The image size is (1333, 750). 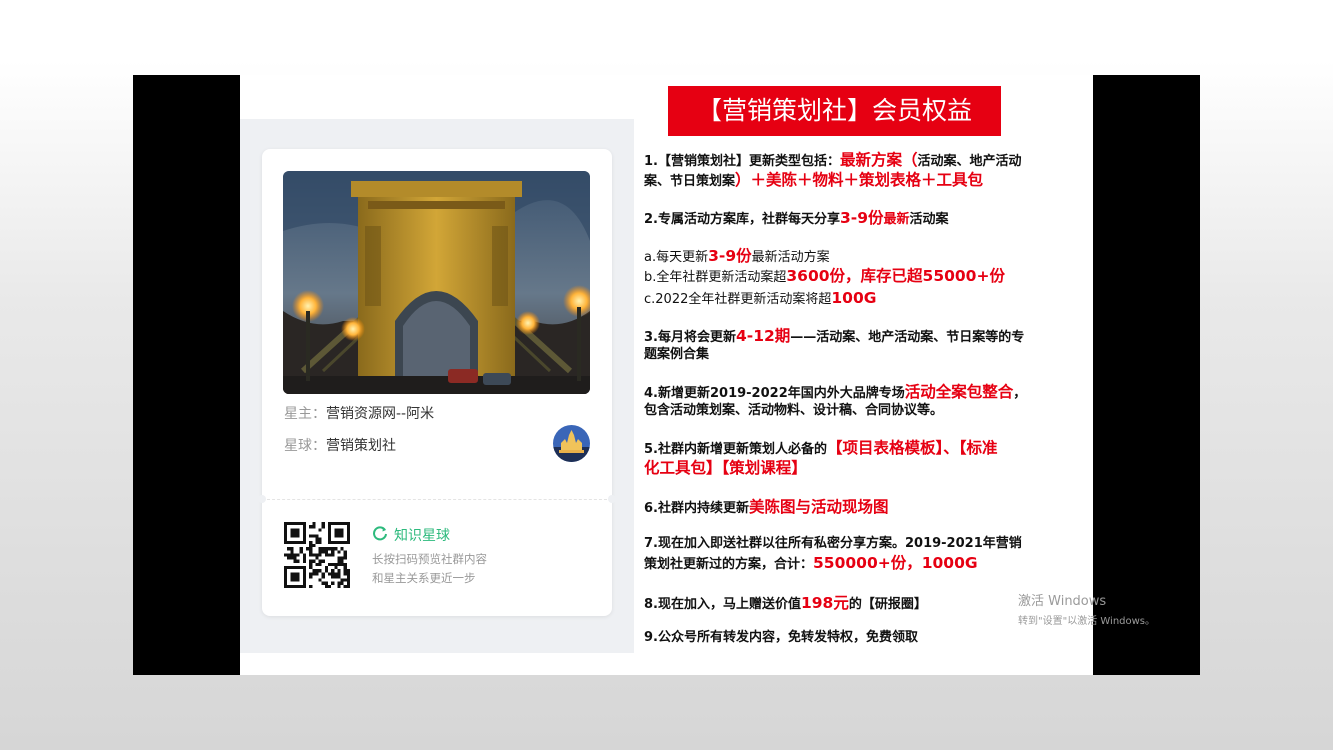 I want to click on avatar, so click(x=571, y=443).